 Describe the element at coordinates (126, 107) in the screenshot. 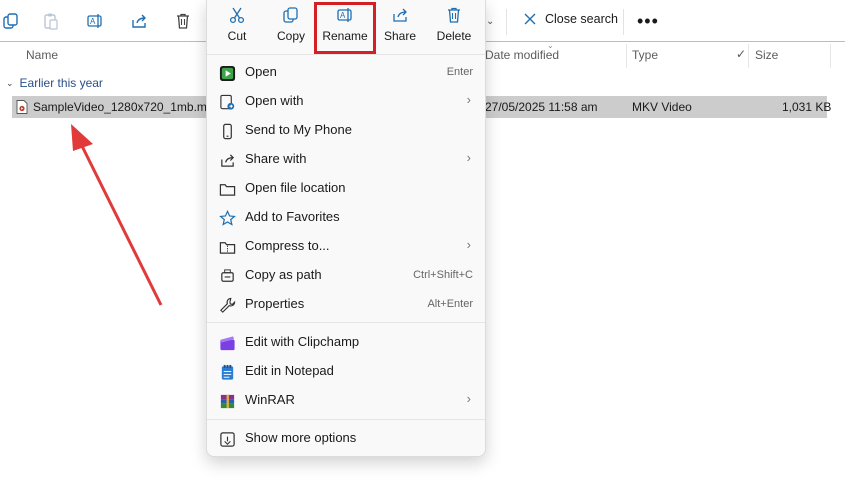

I see `file-name: SampleVideo_1280x720_1mb.mkv` at that location.